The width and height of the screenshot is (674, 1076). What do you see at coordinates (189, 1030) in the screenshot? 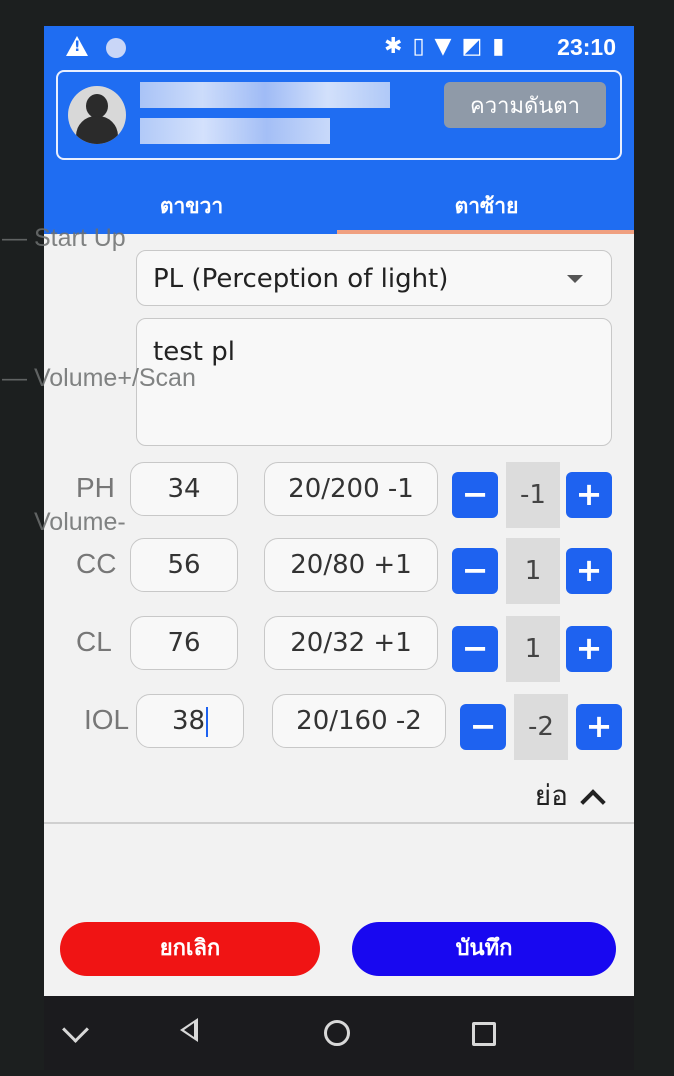
I see `back-icon` at bounding box center [189, 1030].